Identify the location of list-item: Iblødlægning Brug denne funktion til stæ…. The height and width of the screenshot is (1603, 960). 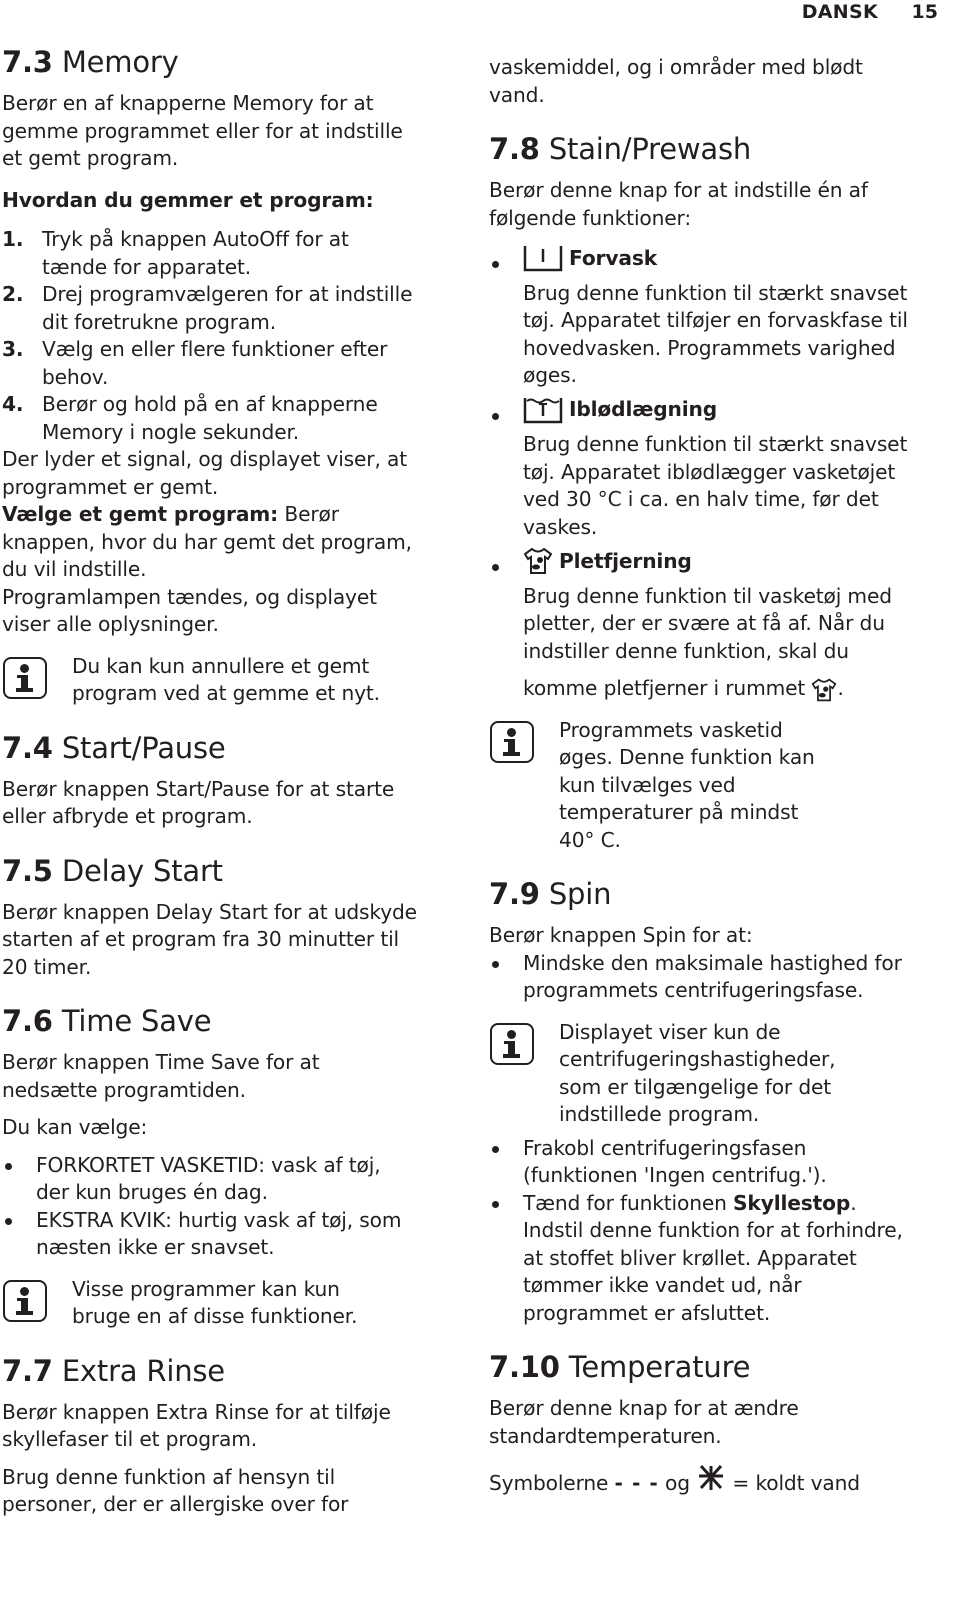
(719, 466).